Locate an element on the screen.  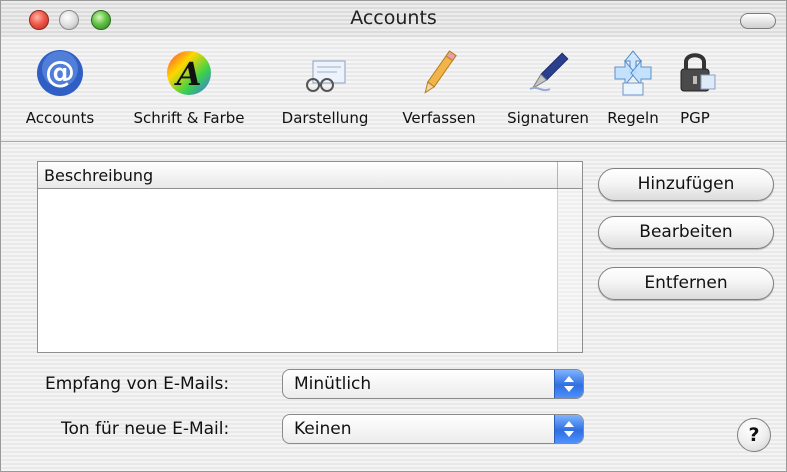
toolbar-item-accounts: @ Accounts is located at coordinates (60, 90).